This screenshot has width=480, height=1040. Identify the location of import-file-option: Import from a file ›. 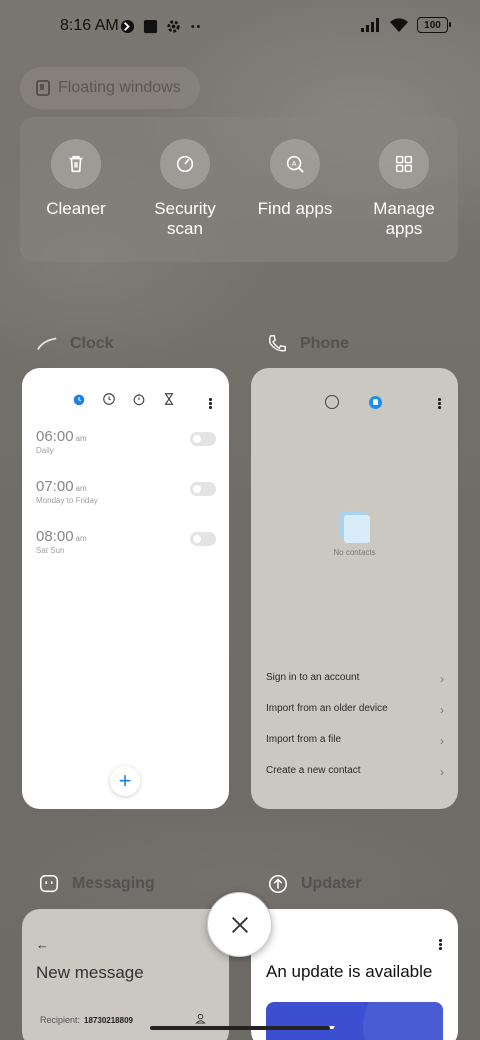
(355, 741).